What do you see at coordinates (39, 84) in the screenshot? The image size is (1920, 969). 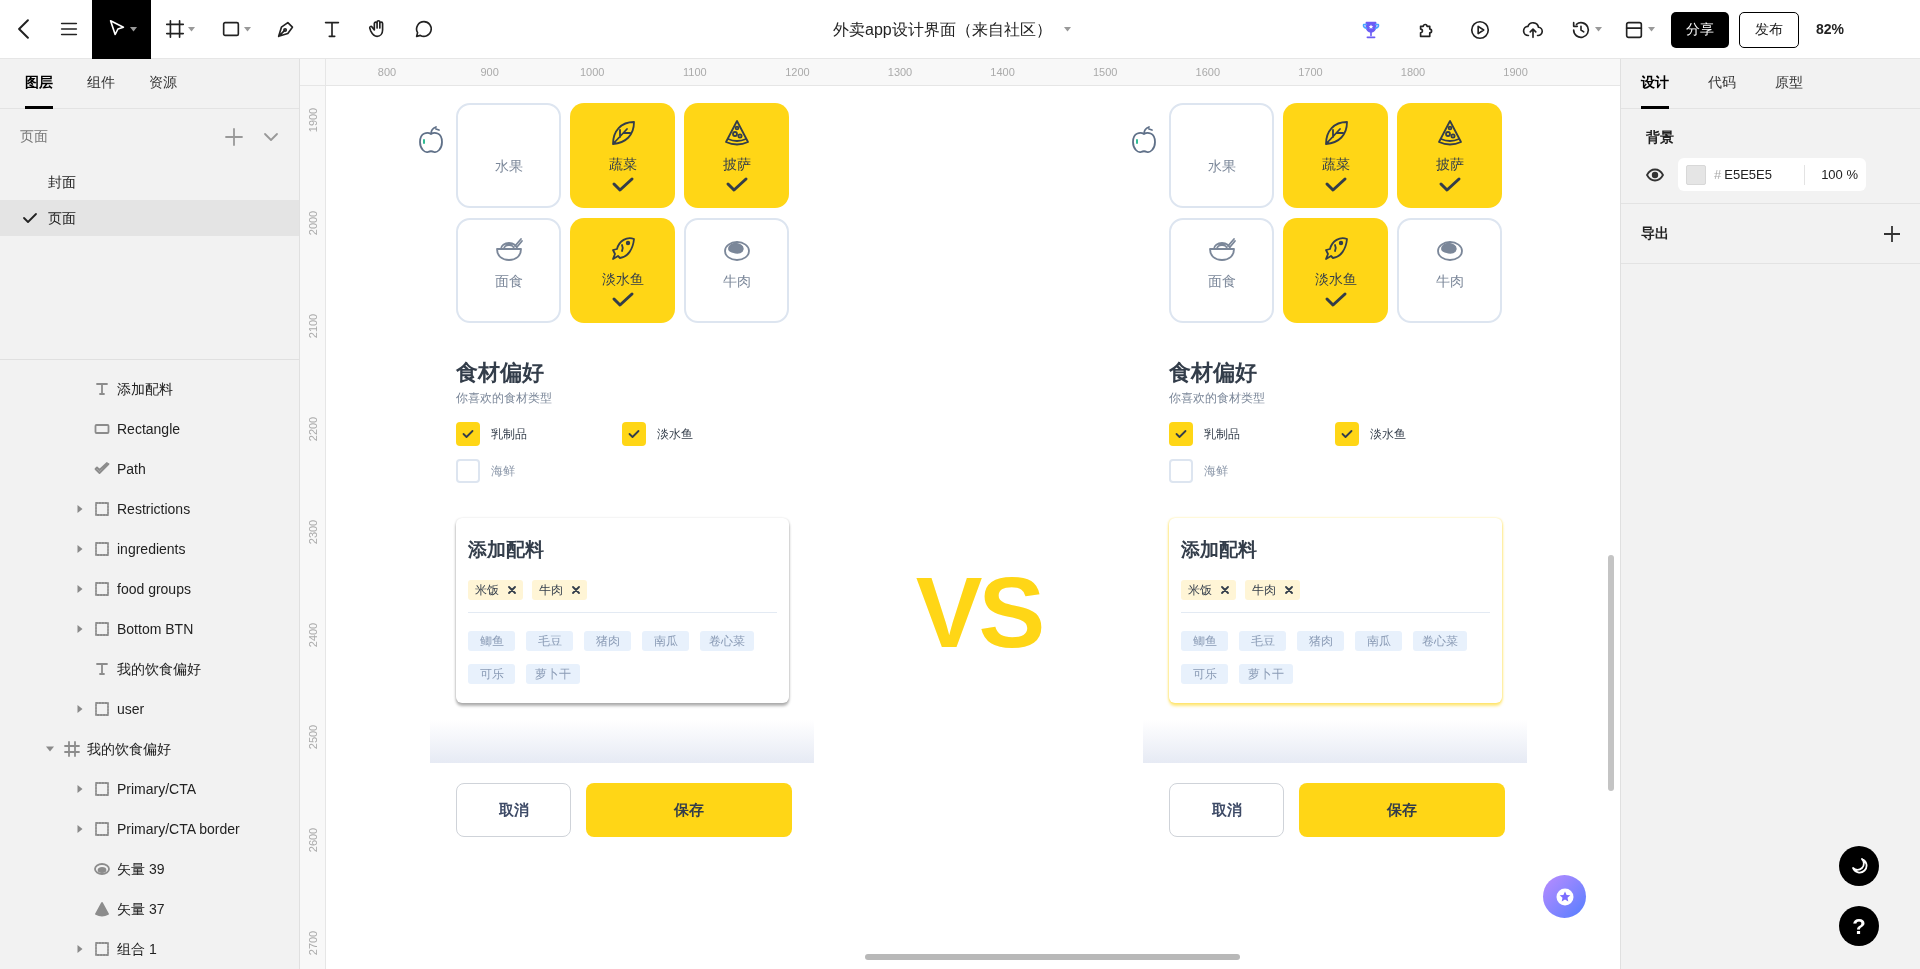 I see `panel-tab: 图层` at bounding box center [39, 84].